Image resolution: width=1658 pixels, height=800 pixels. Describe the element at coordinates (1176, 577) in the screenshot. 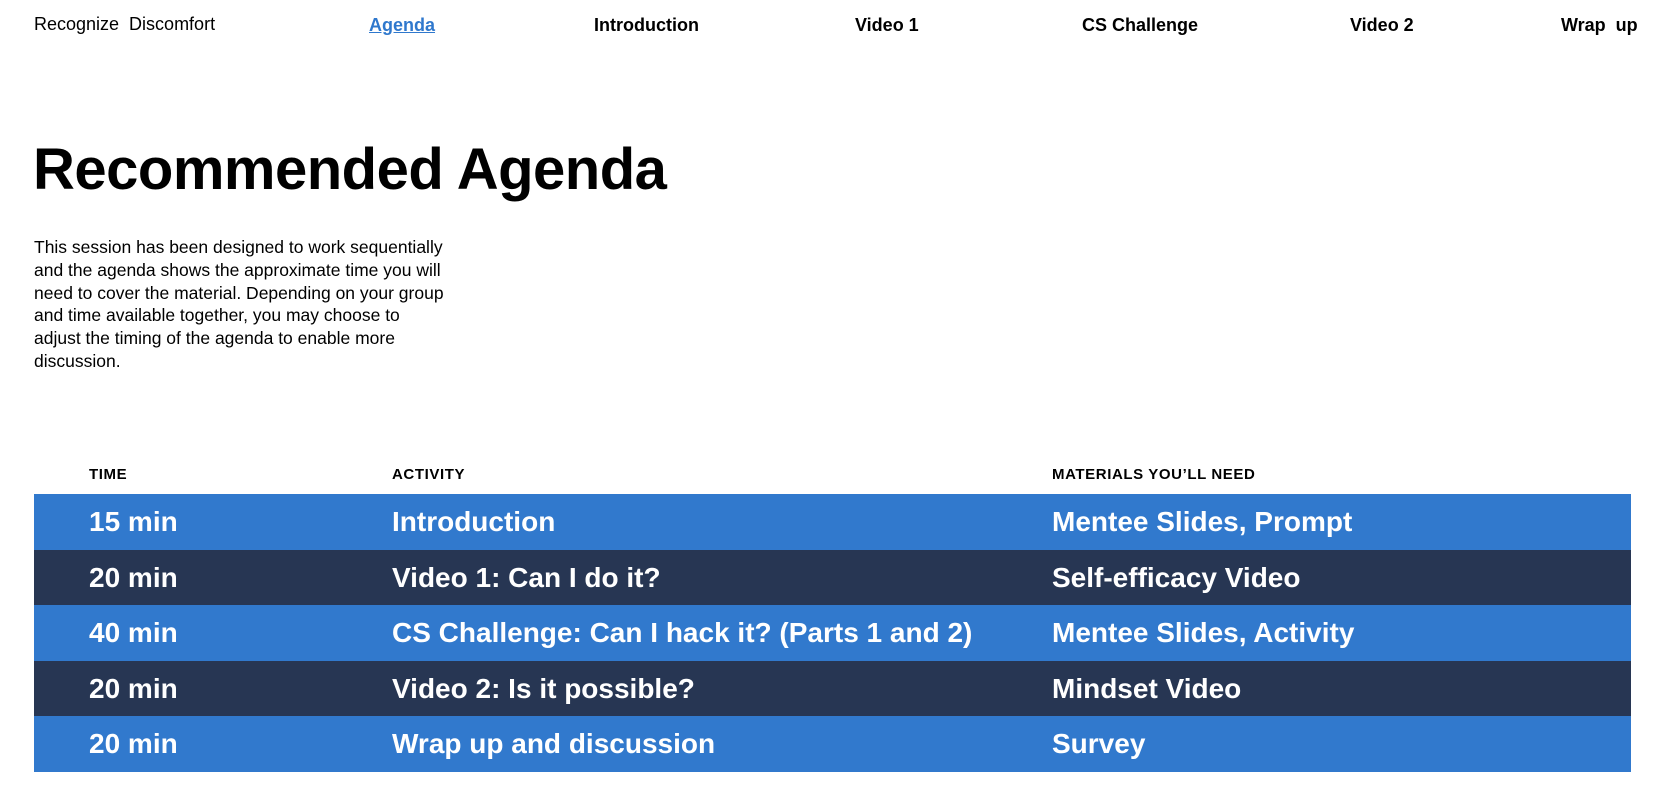

I see `row-materials: Self-efficacy Video` at that location.